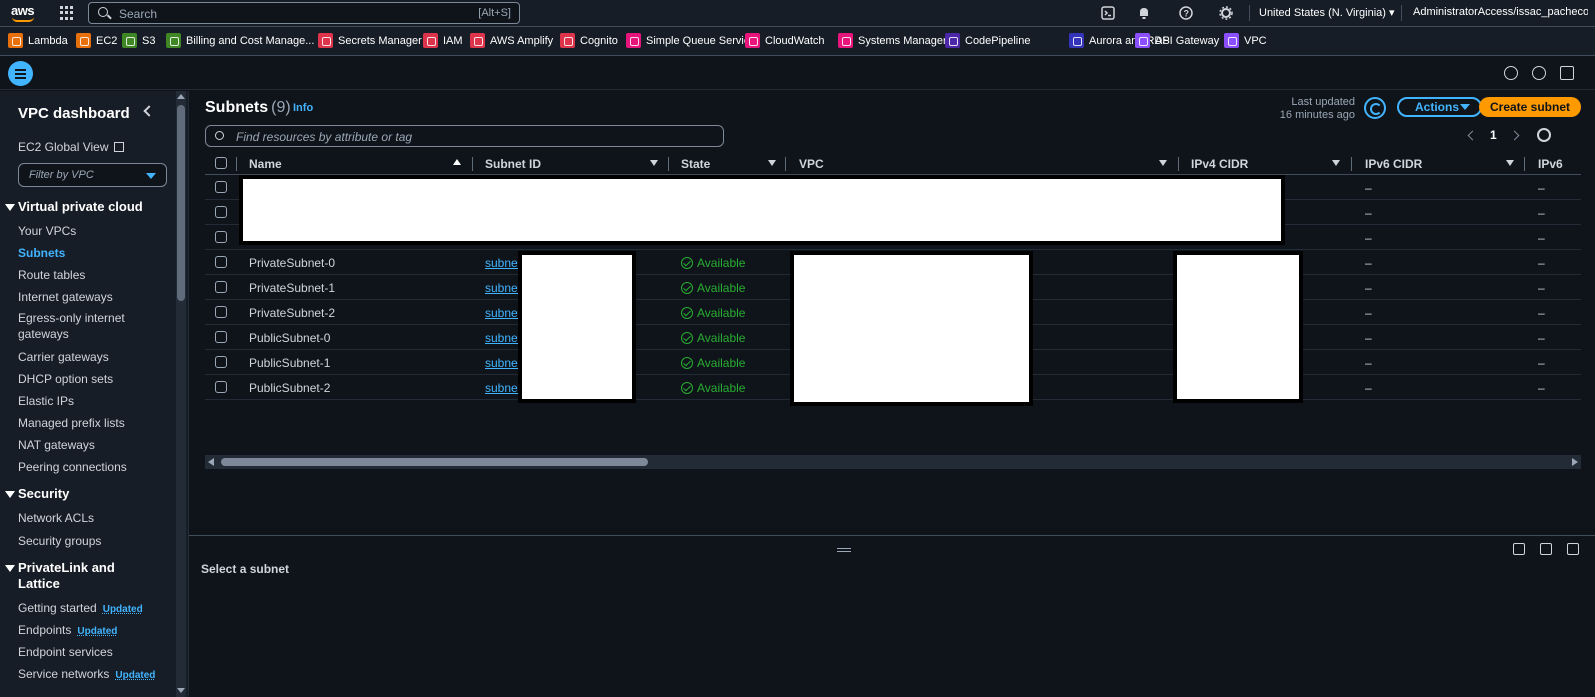 The height and width of the screenshot is (697, 1595). What do you see at coordinates (1177, 40) in the screenshot?
I see `favorite-api-gateway: API Gateway` at bounding box center [1177, 40].